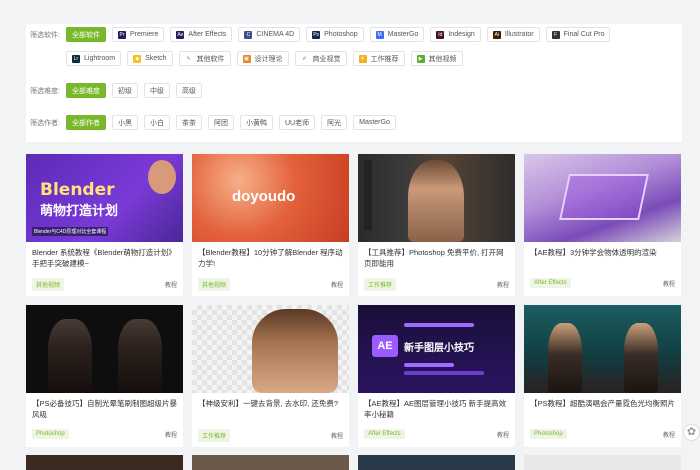 The width and height of the screenshot is (700, 470). I want to click on tutorial-card: 【PS必备技巧】自制光晕笔刷制图超级片暴风吸 Photoshop 教程, so click(104, 376).